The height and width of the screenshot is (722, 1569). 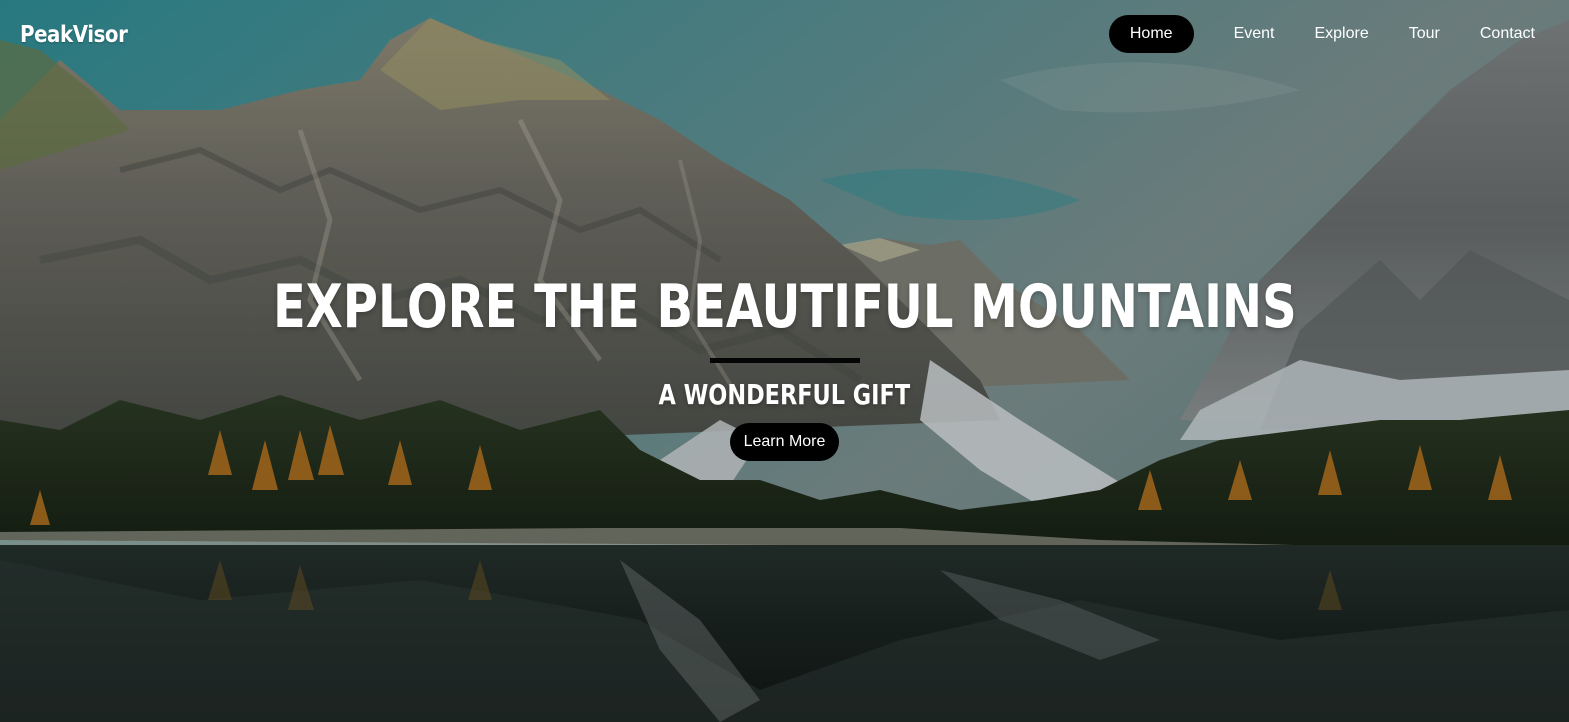 I want to click on nav-item-tour: Tour, so click(x=1424, y=34).